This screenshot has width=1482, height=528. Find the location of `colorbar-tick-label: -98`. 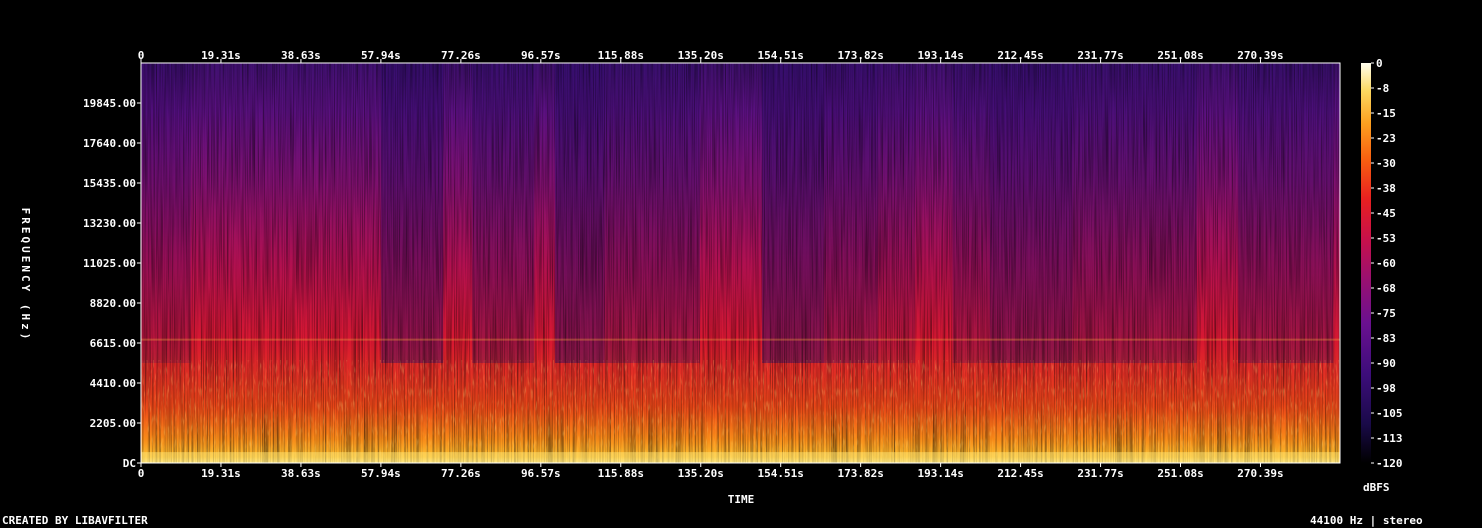

colorbar-tick-label: -98 is located at coordinates (1386, 388).